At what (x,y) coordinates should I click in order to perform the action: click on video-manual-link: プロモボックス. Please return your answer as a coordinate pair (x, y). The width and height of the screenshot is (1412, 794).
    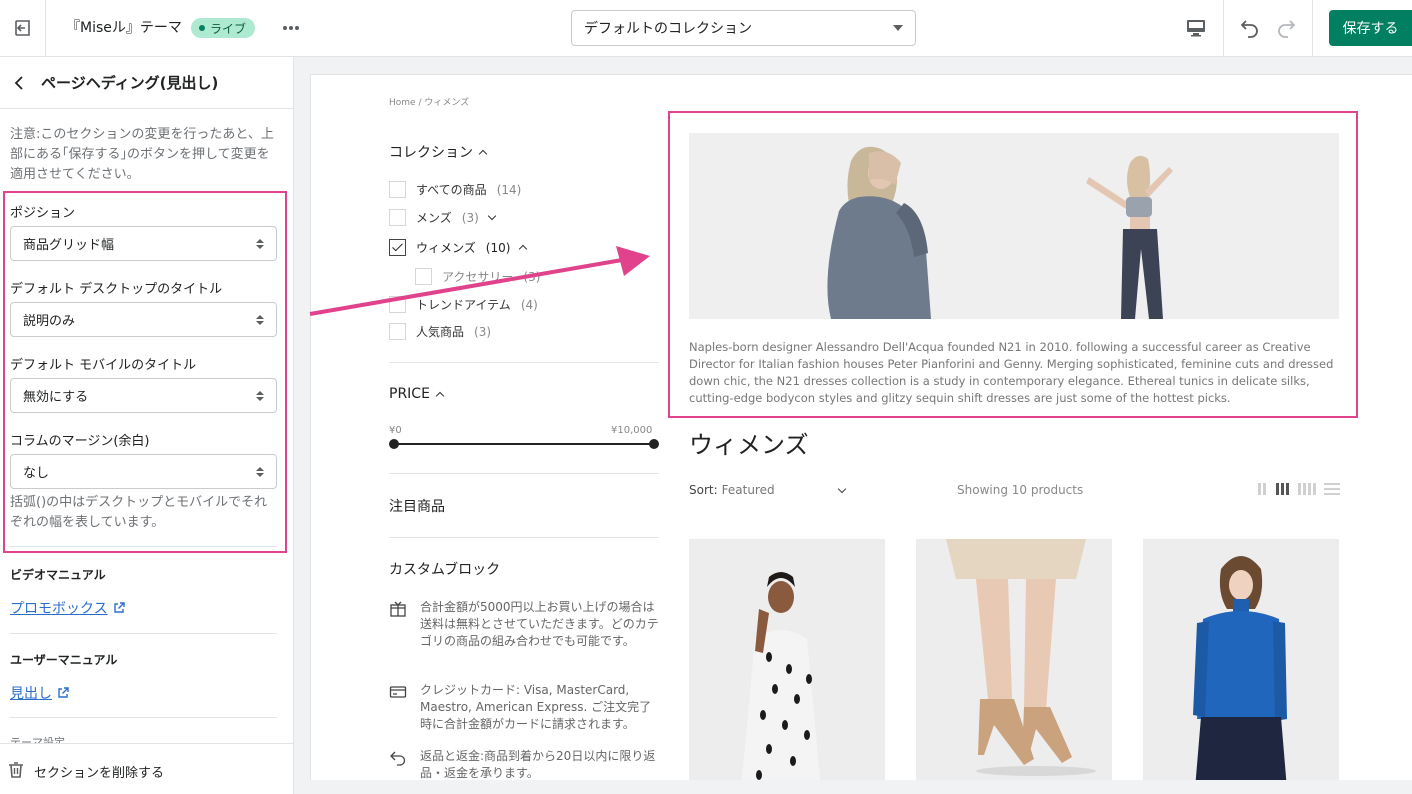
    Looking at the image, I should click on (67, 608).